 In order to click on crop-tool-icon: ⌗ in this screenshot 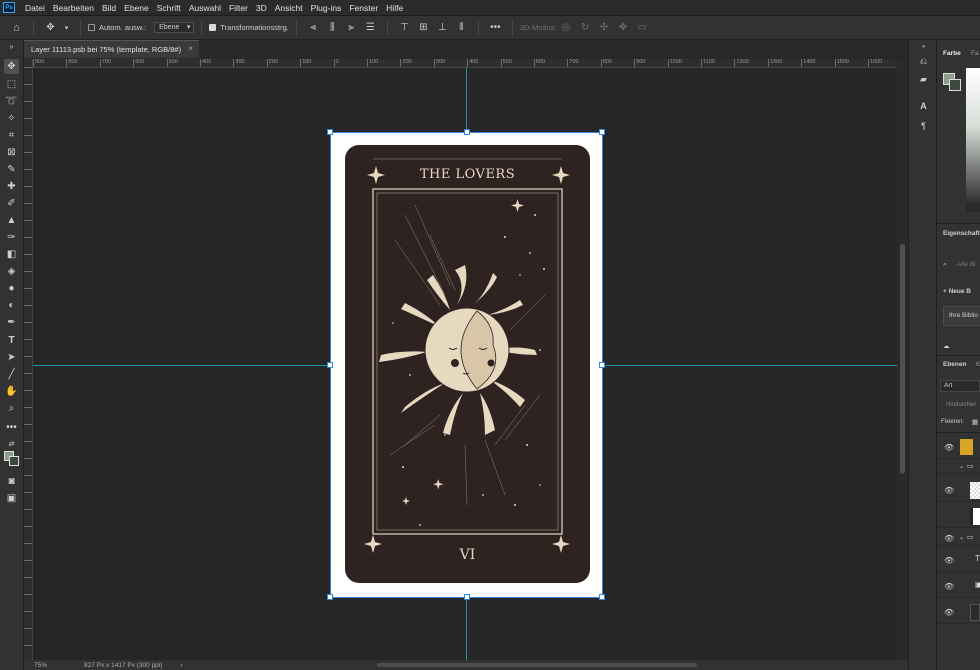, I will do `click(11, 135)`.